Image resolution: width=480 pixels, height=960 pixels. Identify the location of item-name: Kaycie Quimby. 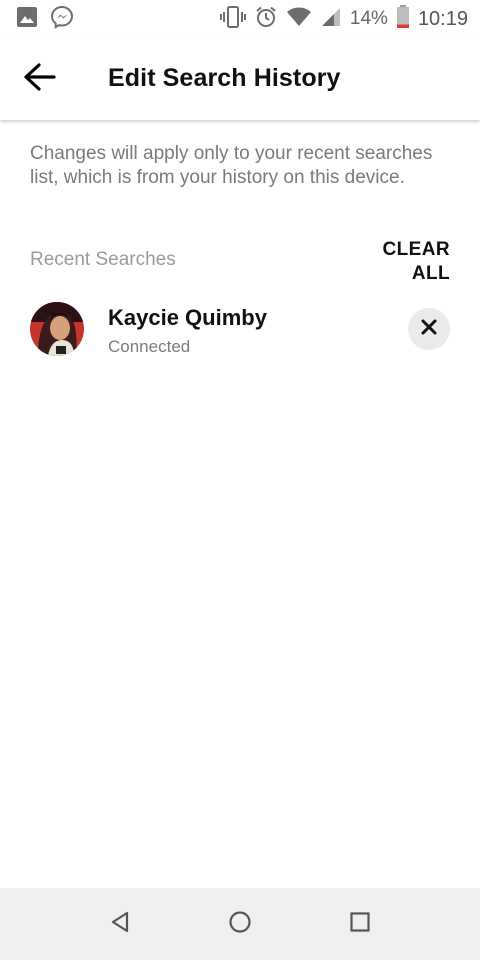
(187, 317).